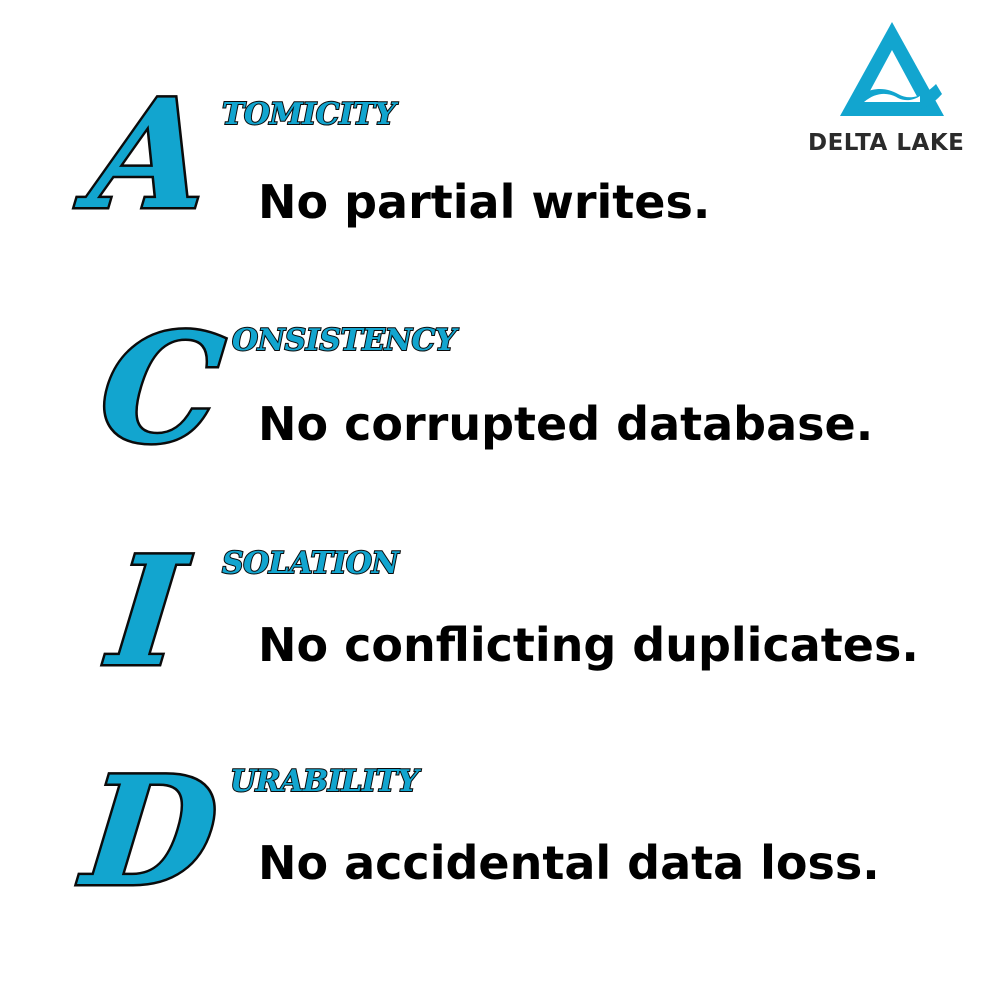 Image resolution: width=1000 pixels, height=1000 pixels. I want to click on big-letter: C, so click(161, 389).